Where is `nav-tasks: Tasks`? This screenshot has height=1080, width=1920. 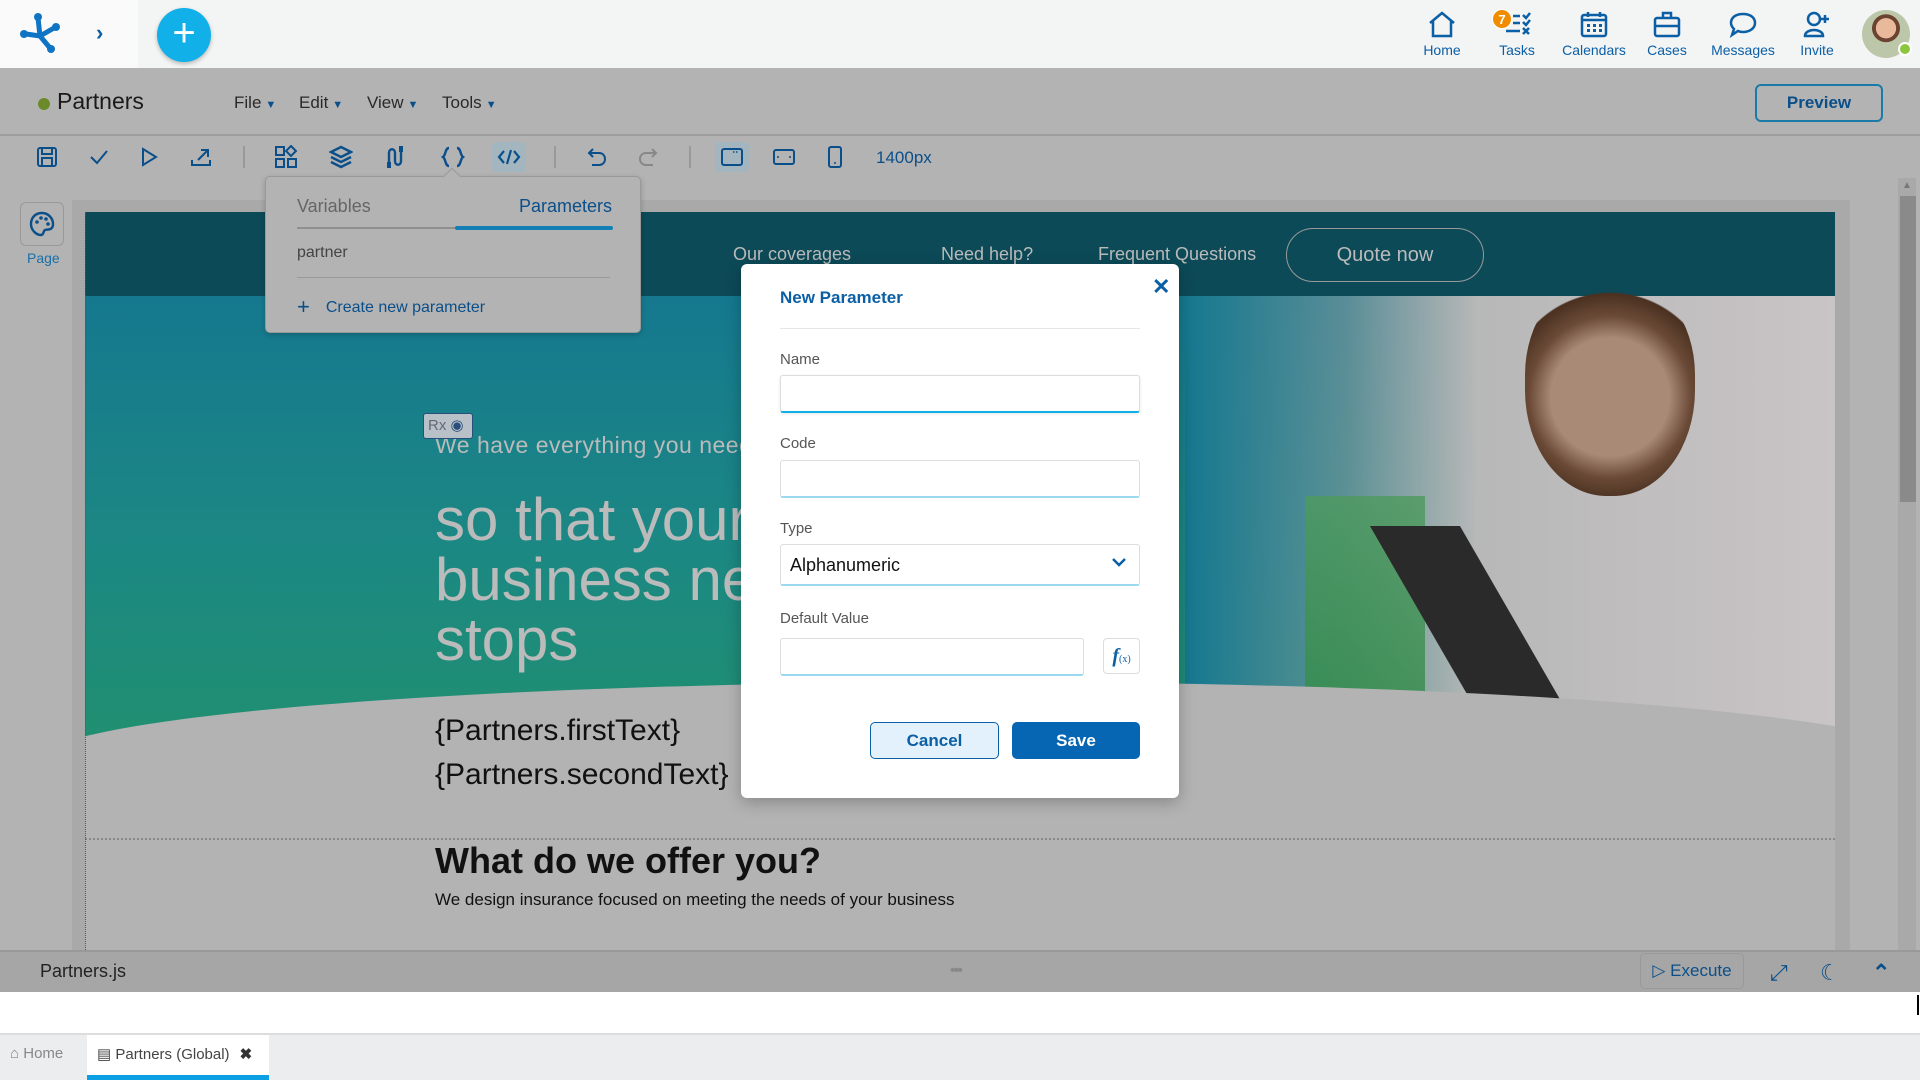
nav-tasks: Tasks is located at coordinates (1517, 33).